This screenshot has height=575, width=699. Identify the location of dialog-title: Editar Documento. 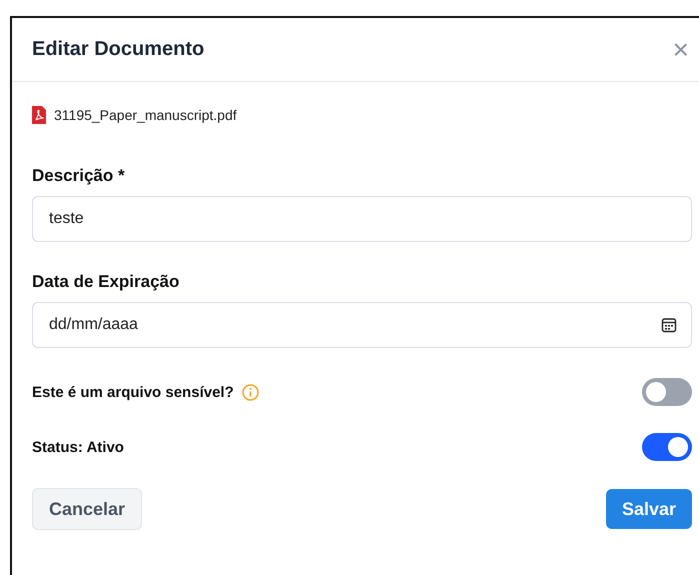
(118, 49).